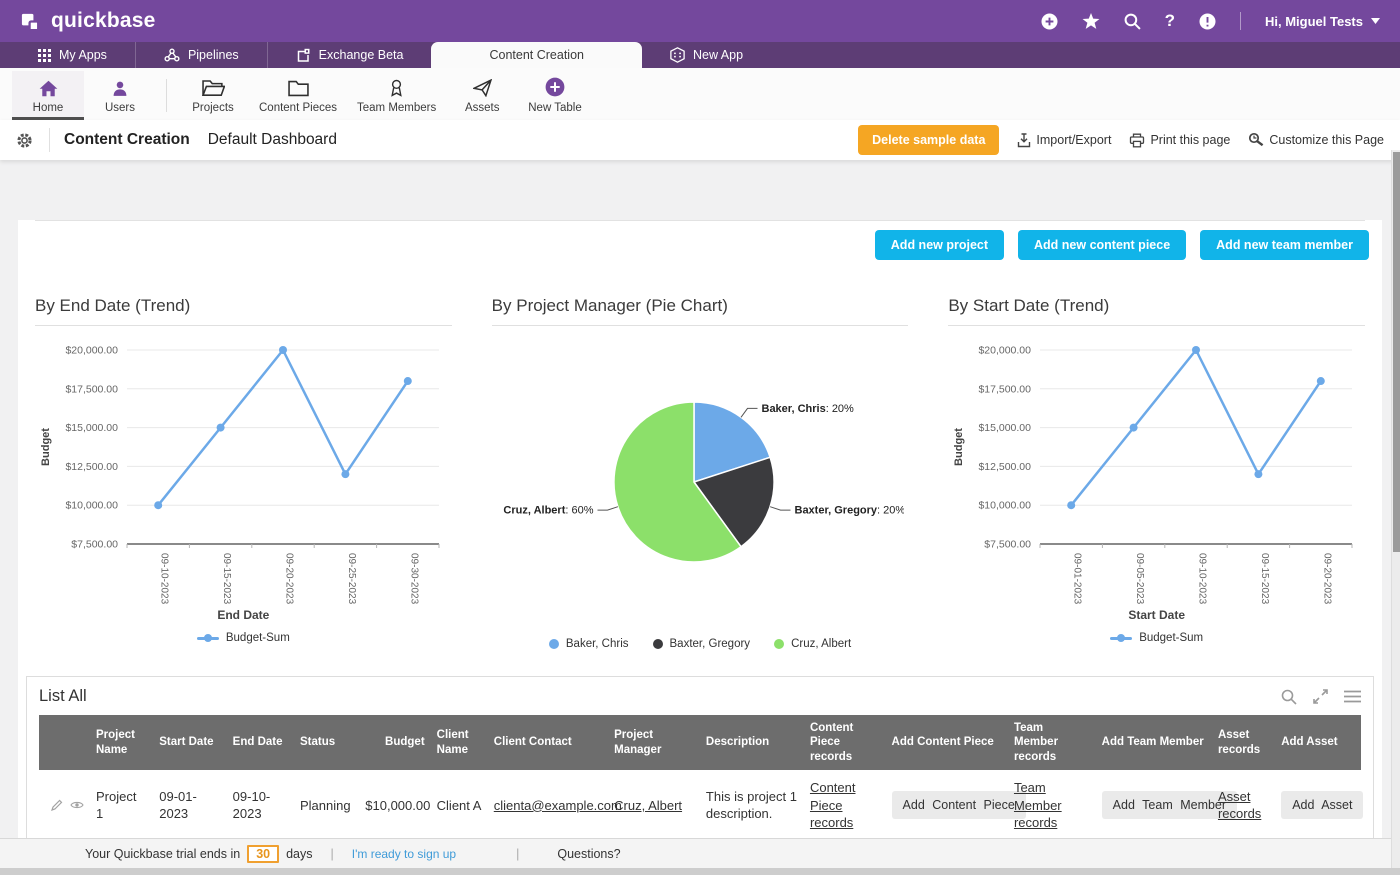  I want to click on svg-text: $17,500.00, so click(1005, 389).